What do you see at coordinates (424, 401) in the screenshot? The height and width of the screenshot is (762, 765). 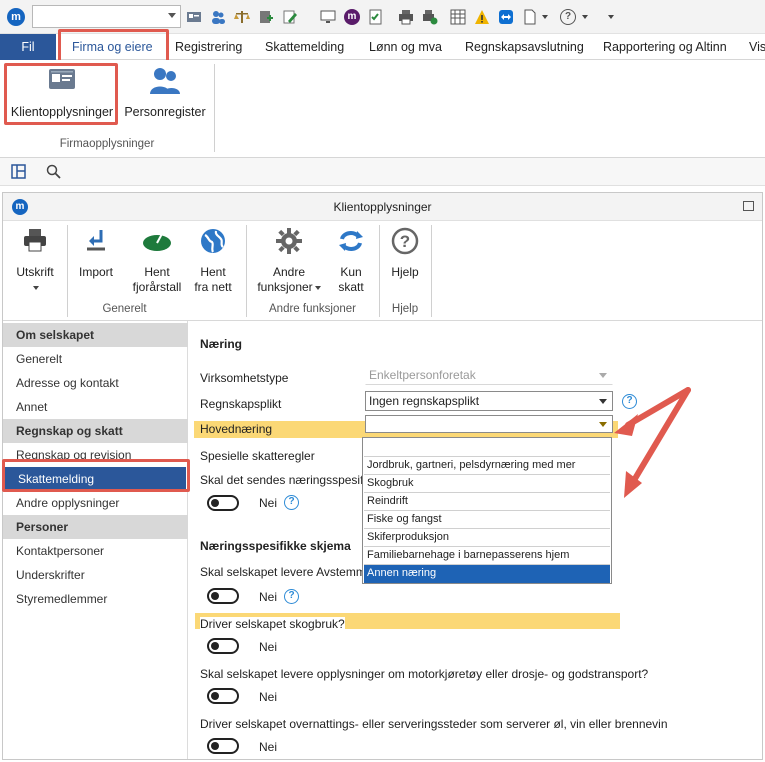 I see `regnskapsplikt-value: Ingen regnskapsplikt` at bounding box center [424, 401].